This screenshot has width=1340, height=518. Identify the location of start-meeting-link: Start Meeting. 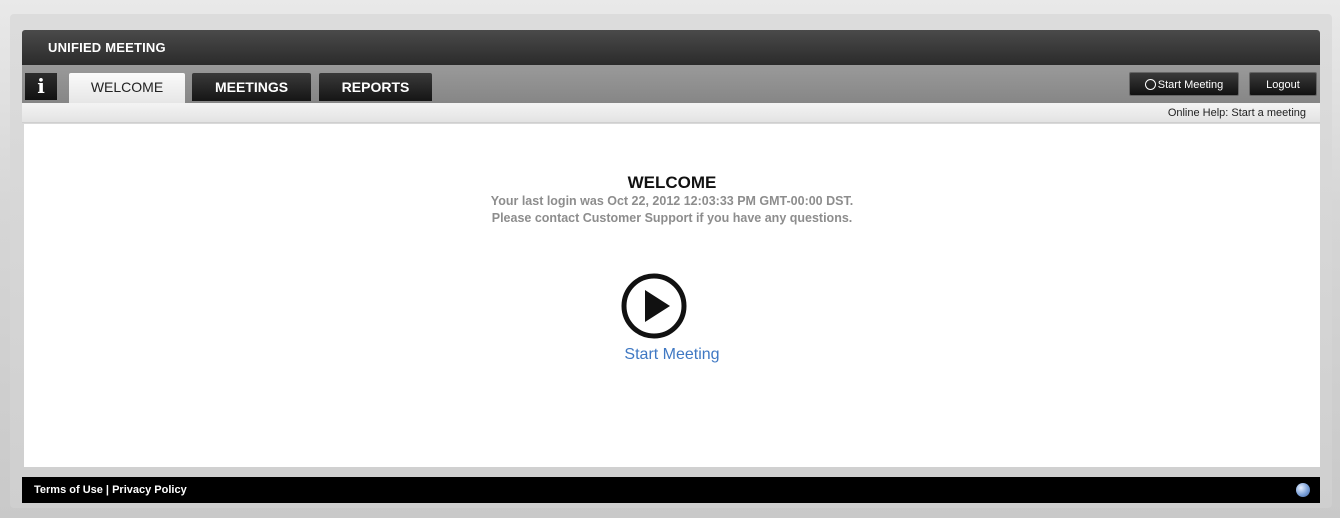
(672, 355).